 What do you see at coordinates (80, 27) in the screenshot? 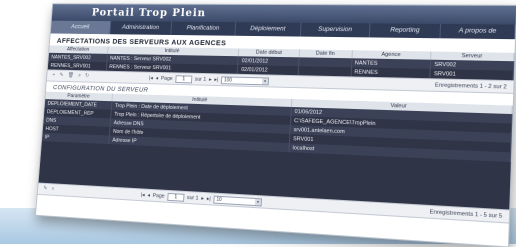
I see `nav-item-0: Accueil` at bounding box center [80, 27].